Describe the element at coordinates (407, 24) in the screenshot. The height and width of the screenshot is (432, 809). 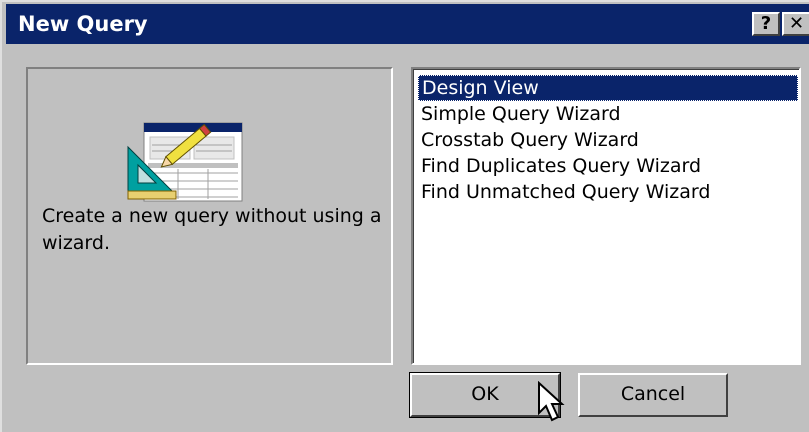
I see `title-bar: New Query ? ✕` at that location.